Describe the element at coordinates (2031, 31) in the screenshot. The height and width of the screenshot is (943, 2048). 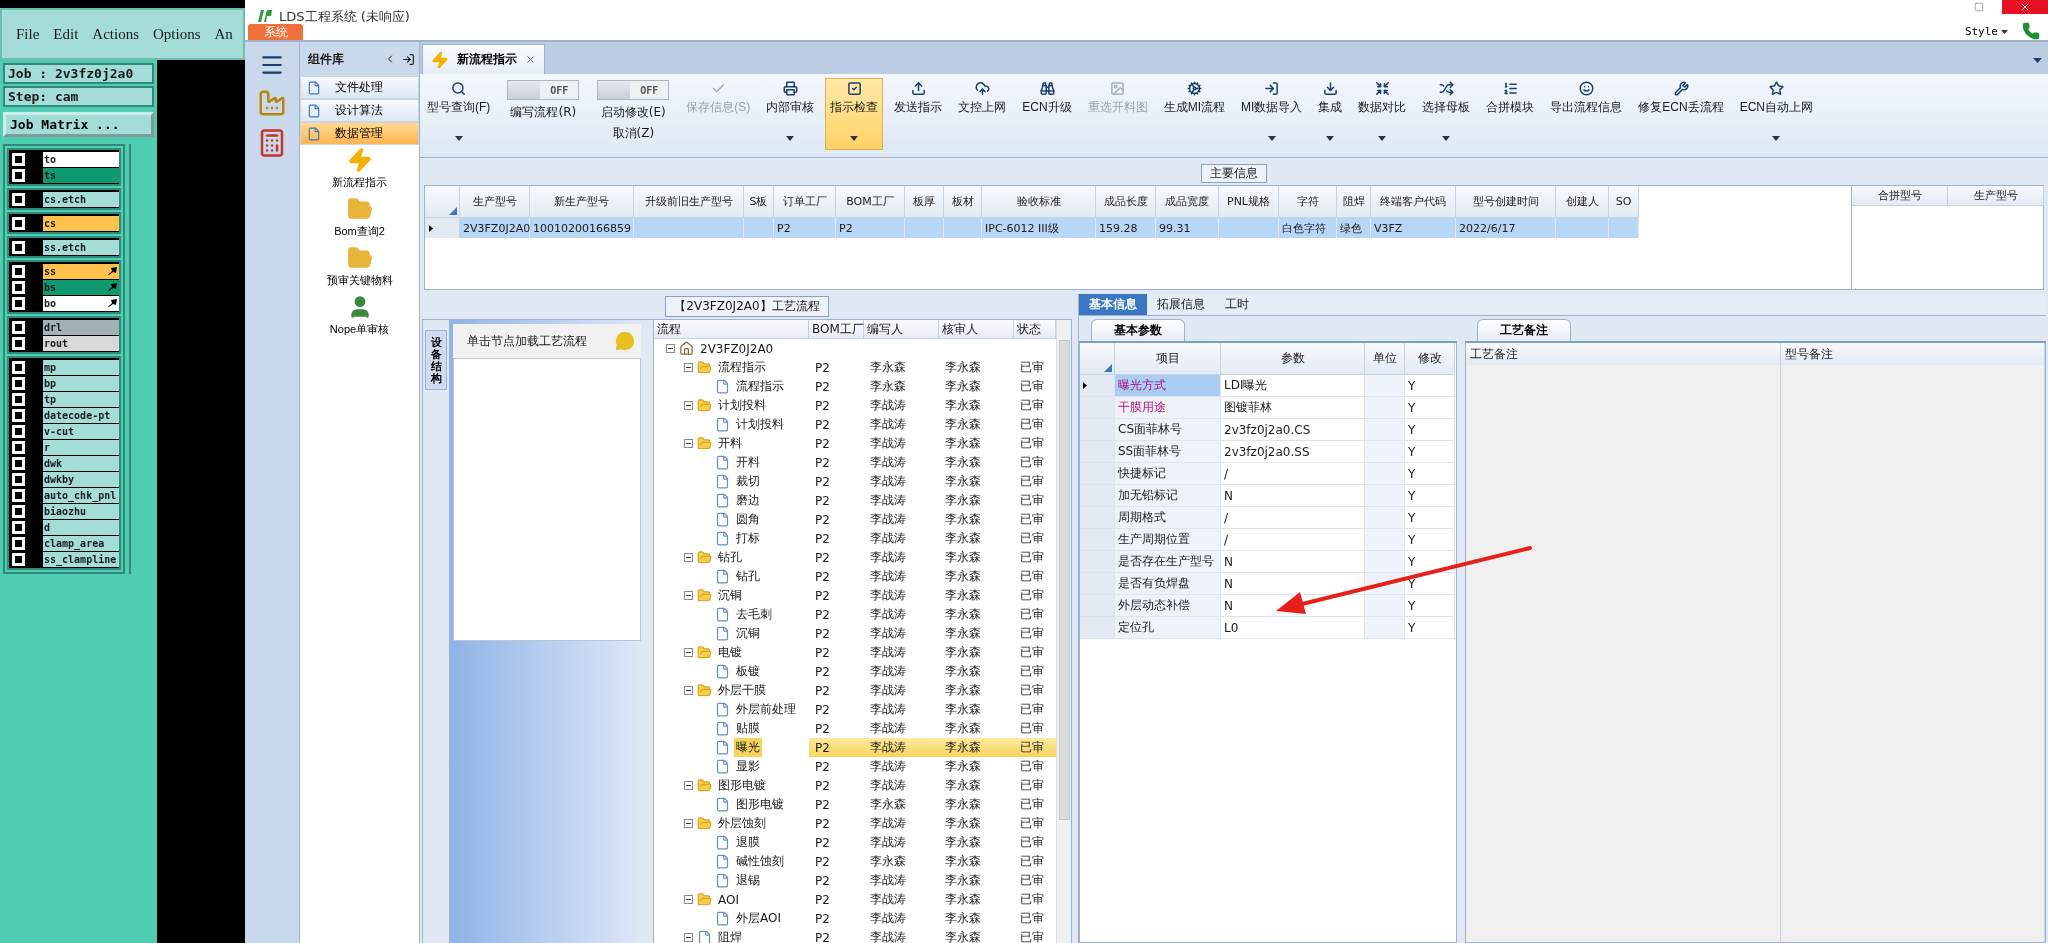
I see `phone-icon` at that location.